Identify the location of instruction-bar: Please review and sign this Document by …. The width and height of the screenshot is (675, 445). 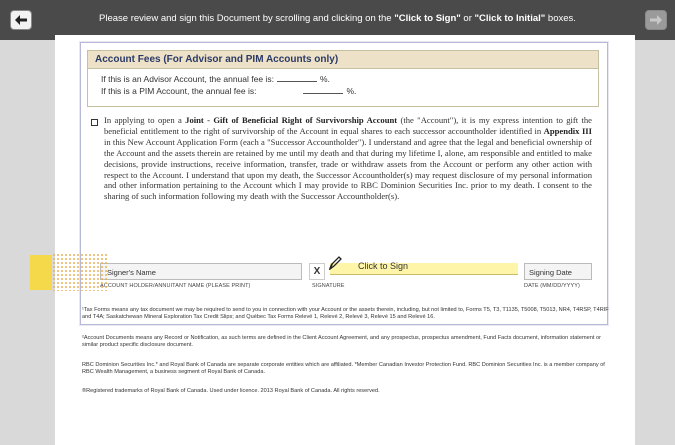
(337, 20).